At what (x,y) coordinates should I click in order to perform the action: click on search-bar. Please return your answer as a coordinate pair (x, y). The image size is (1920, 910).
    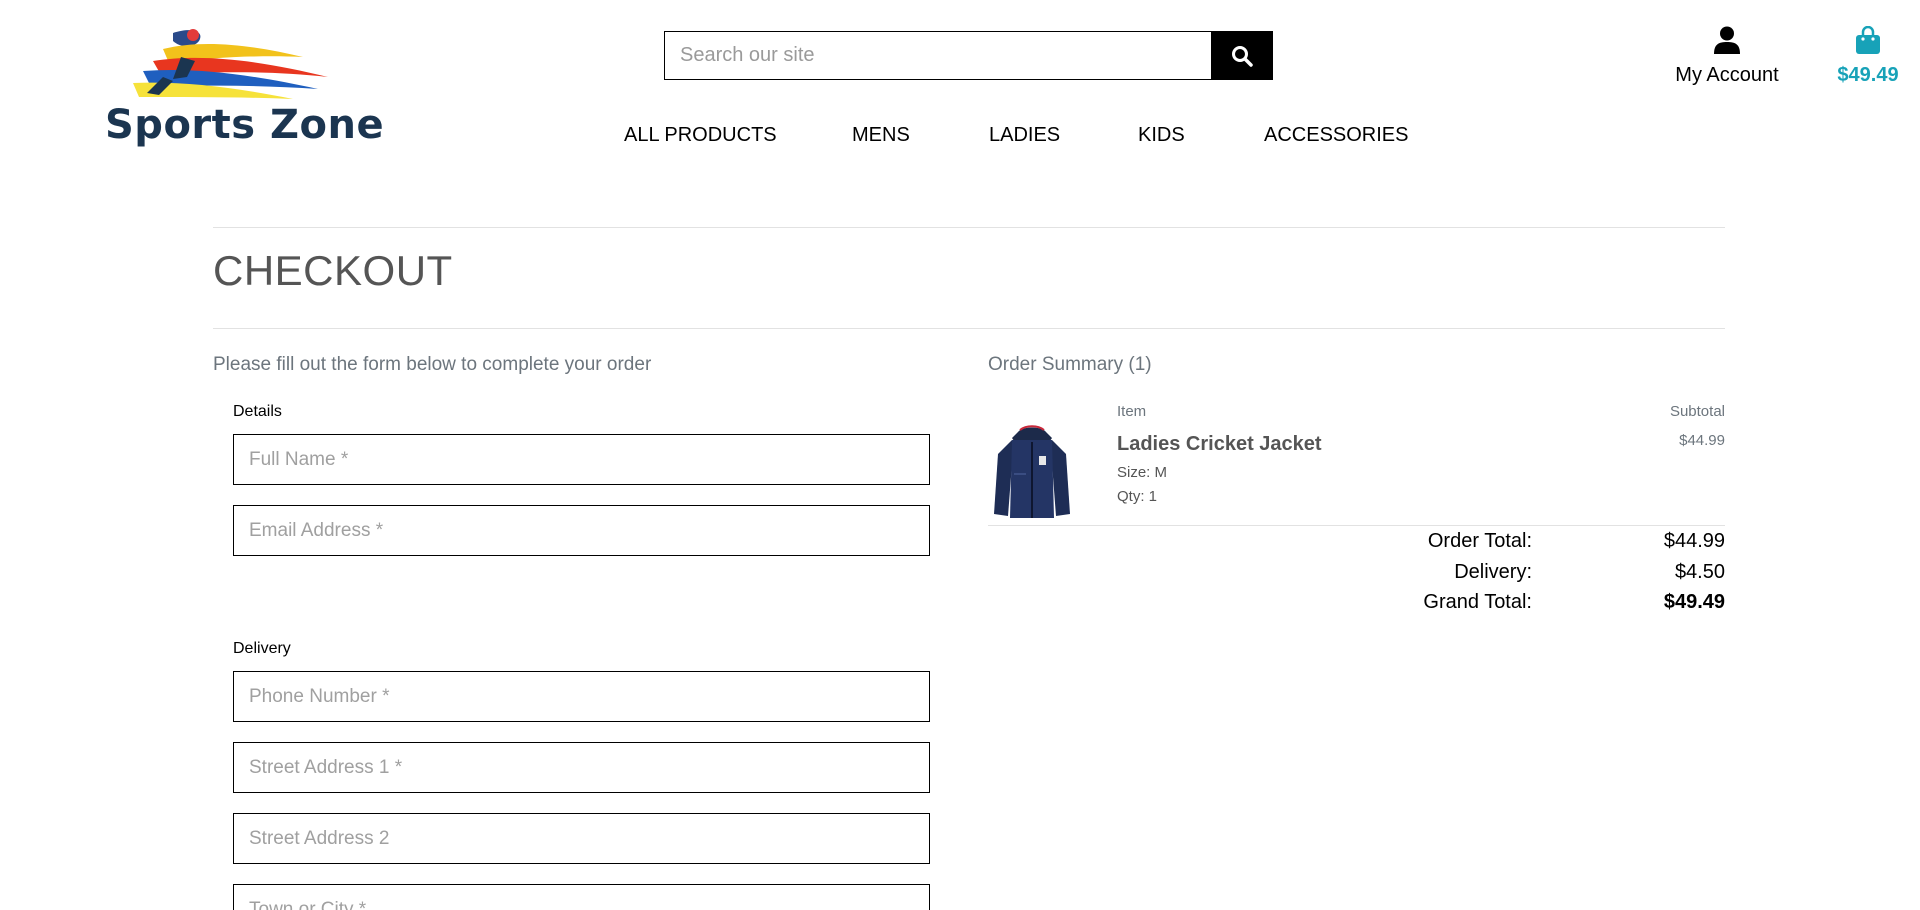
    Looking at the image, I should click on (968, 55).